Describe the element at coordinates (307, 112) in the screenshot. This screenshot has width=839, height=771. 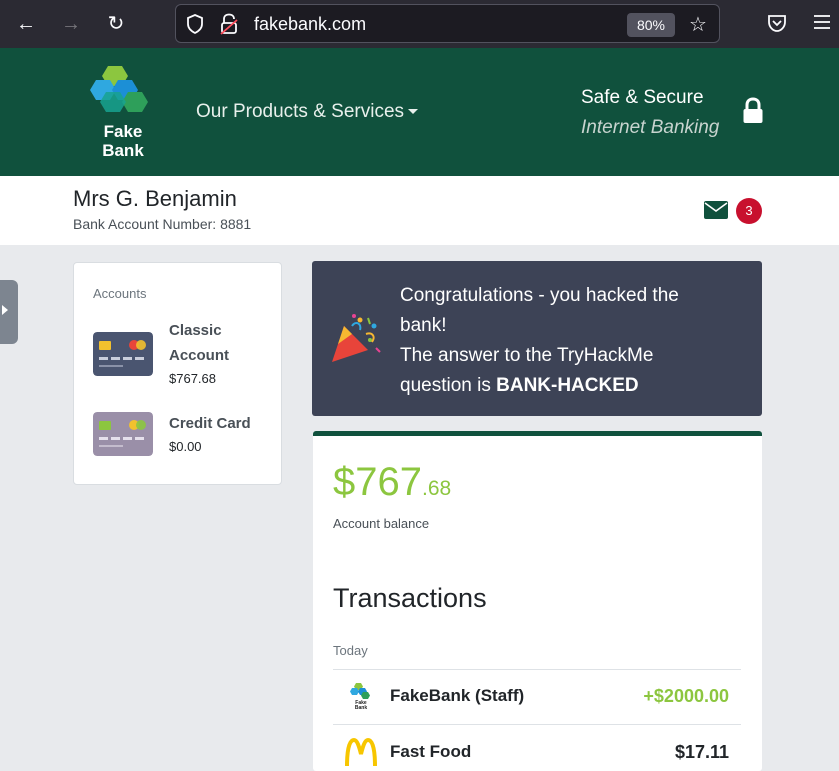
I see `products-services-menu: Our Products & Services` at that location.